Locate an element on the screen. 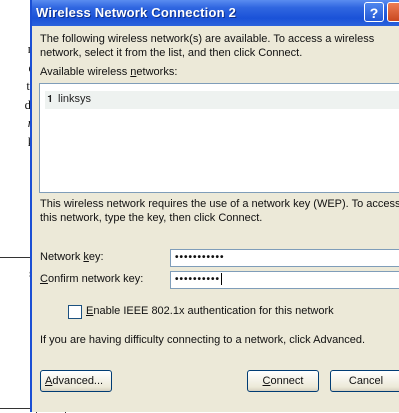 Image resolution: width=399 pixels, height=413 pixels. connect-button: Connect is located at coordinates (283, 381).